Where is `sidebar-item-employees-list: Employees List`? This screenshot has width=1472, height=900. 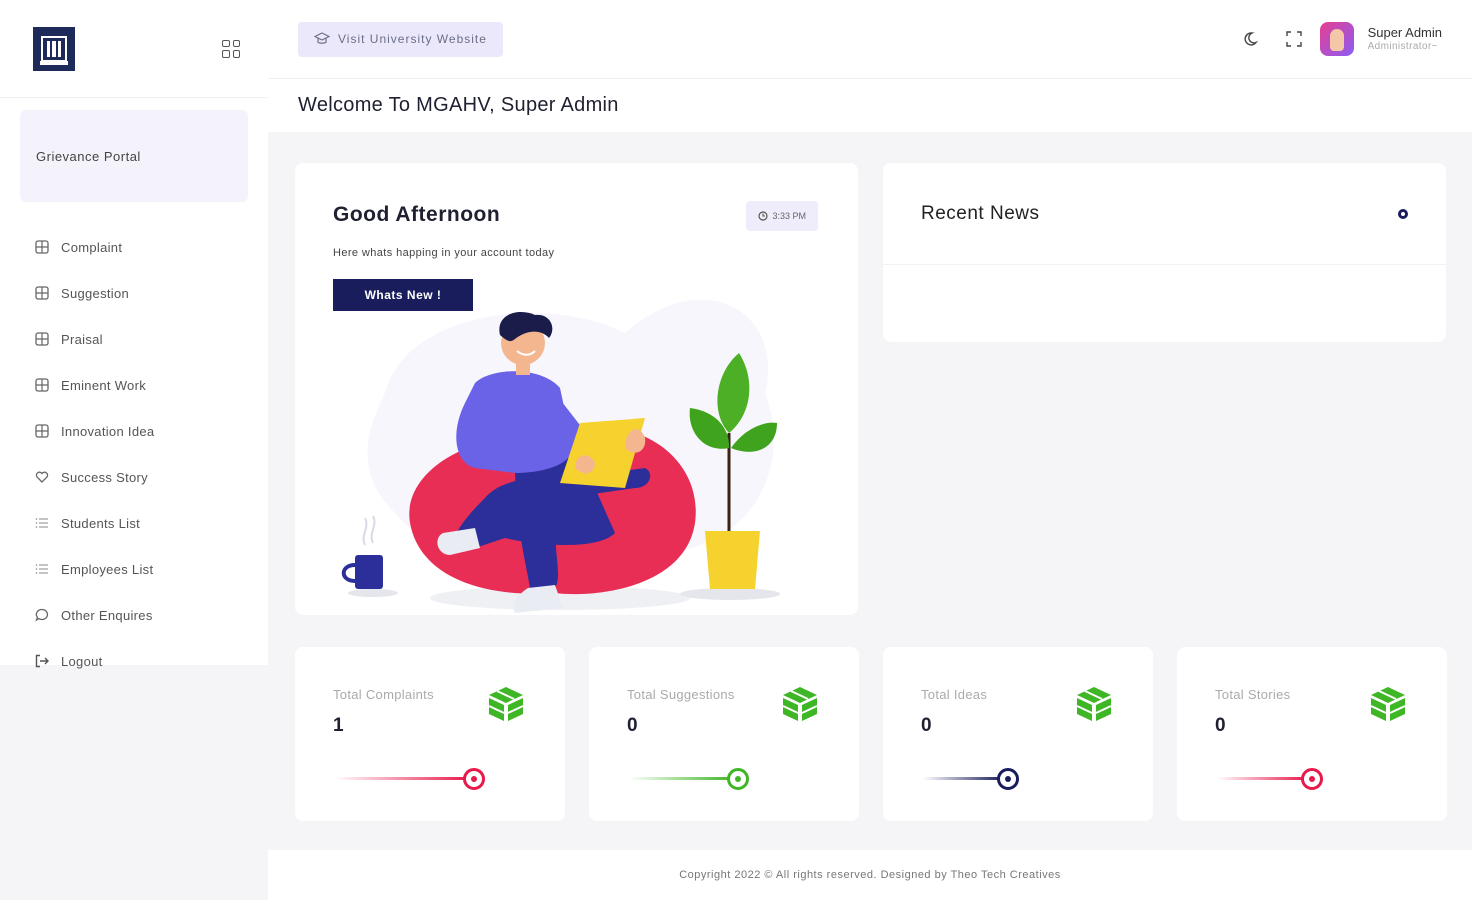
sidebar-item-employees-list: Employees List is located at coordinates (134, 569).